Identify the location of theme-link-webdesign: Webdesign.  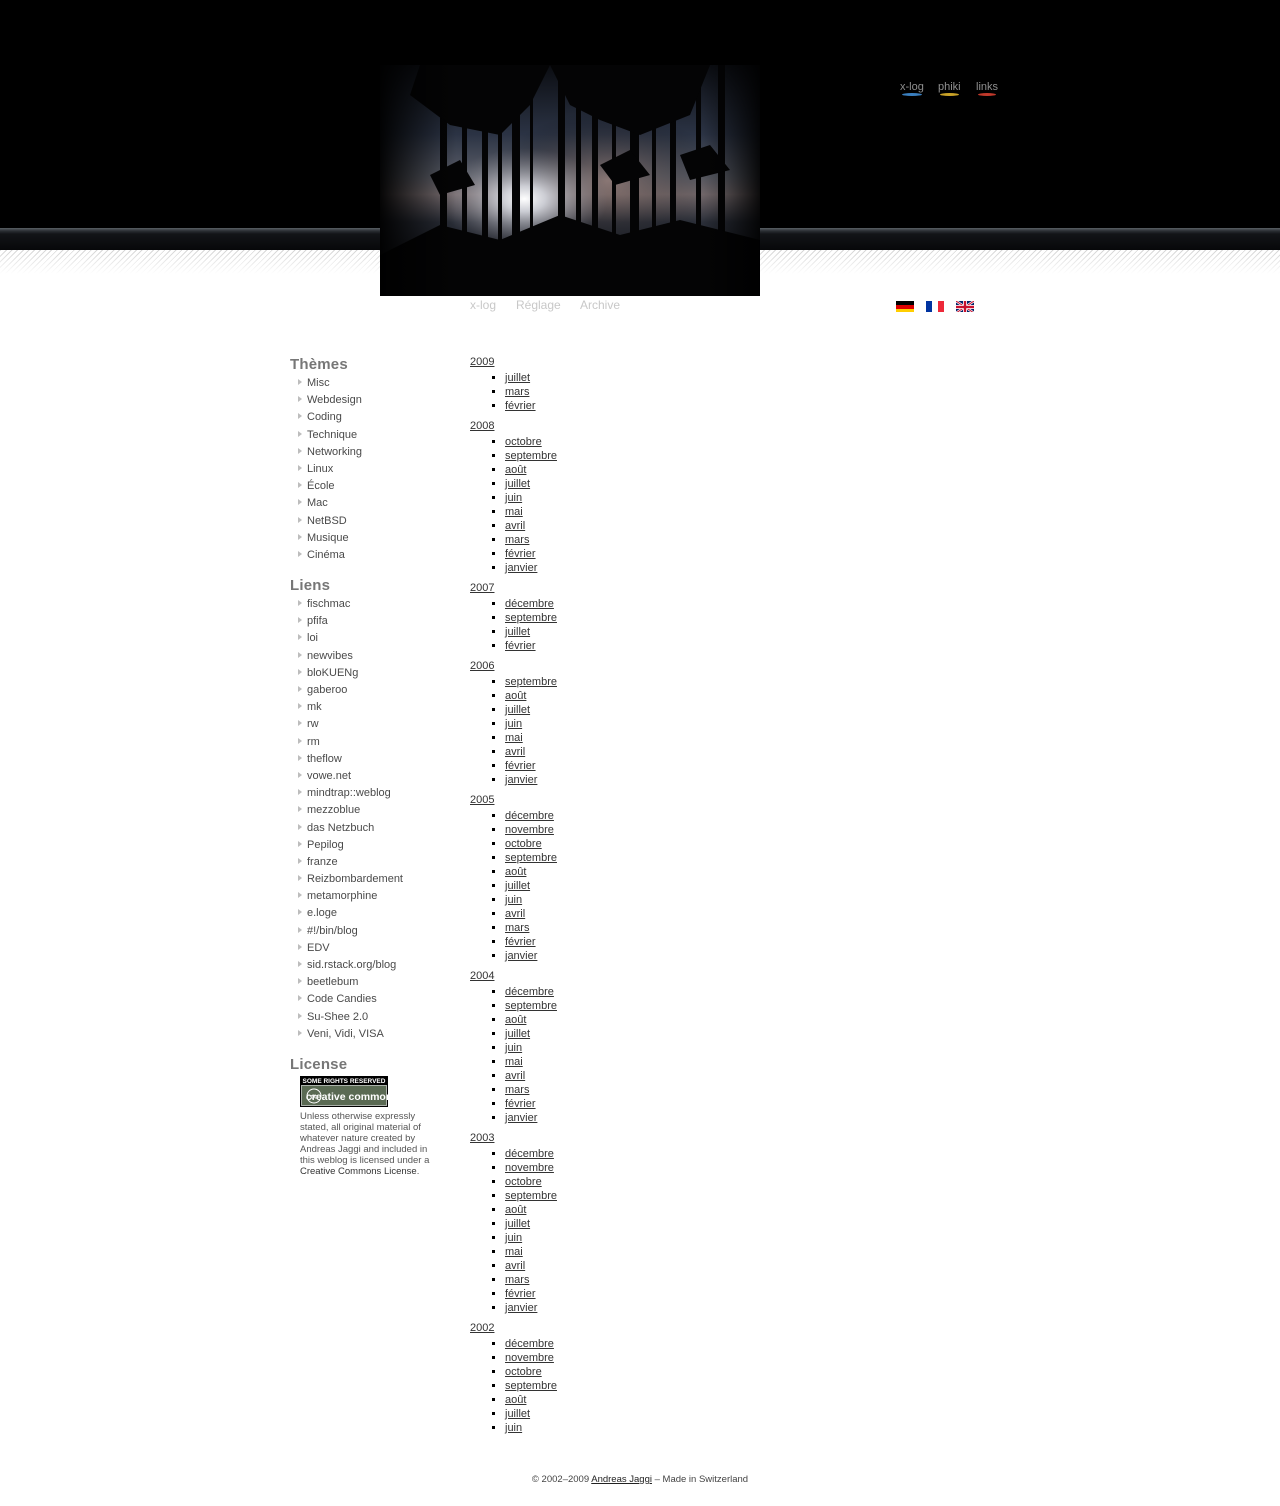
(334, 400).